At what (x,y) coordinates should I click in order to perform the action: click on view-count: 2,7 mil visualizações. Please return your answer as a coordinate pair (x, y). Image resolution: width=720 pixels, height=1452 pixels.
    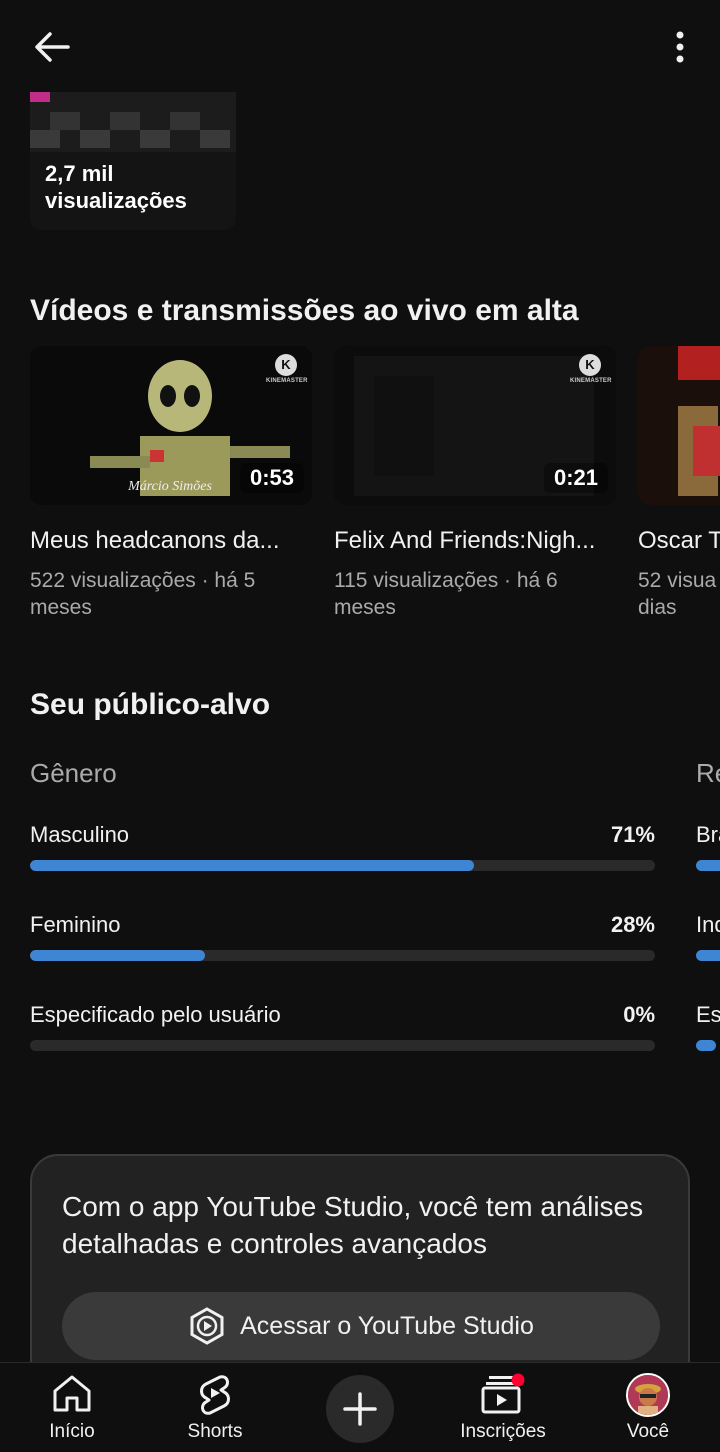
    Looking at the image, I should click on (116, 187).